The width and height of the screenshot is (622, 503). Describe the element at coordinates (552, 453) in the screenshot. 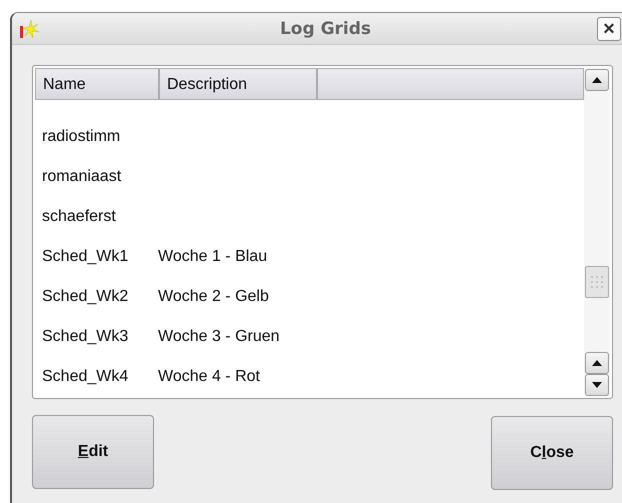

I see `close-dialog-button: Close` at that location.